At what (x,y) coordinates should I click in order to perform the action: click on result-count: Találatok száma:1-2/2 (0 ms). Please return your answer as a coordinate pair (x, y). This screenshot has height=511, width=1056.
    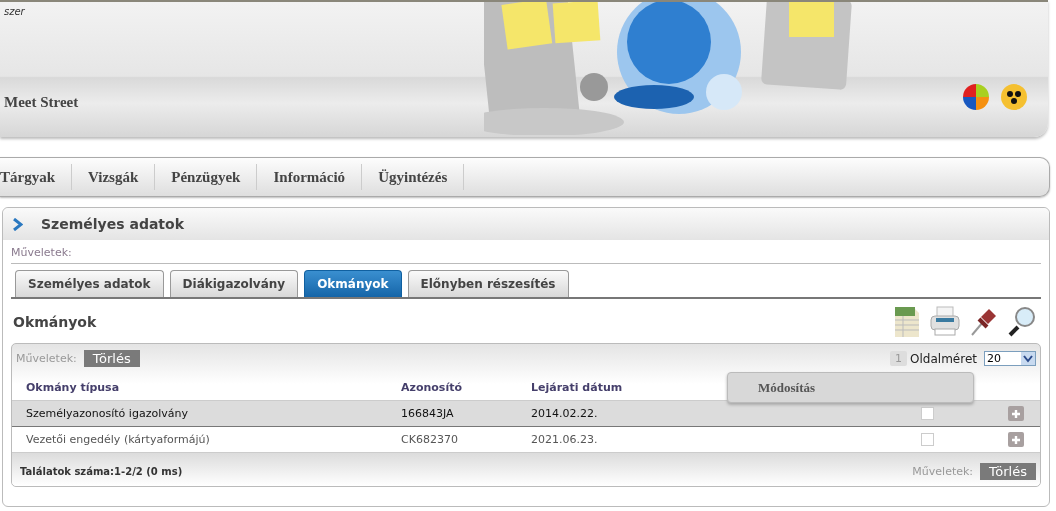
    Looking at the image, I should click on (101, 471).